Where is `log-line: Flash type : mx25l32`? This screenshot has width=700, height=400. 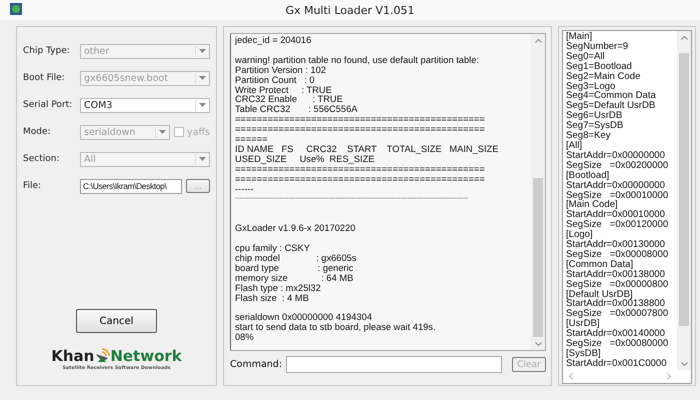 log-line: Flash type : mx25l32 is located at coordinates (278, 289).